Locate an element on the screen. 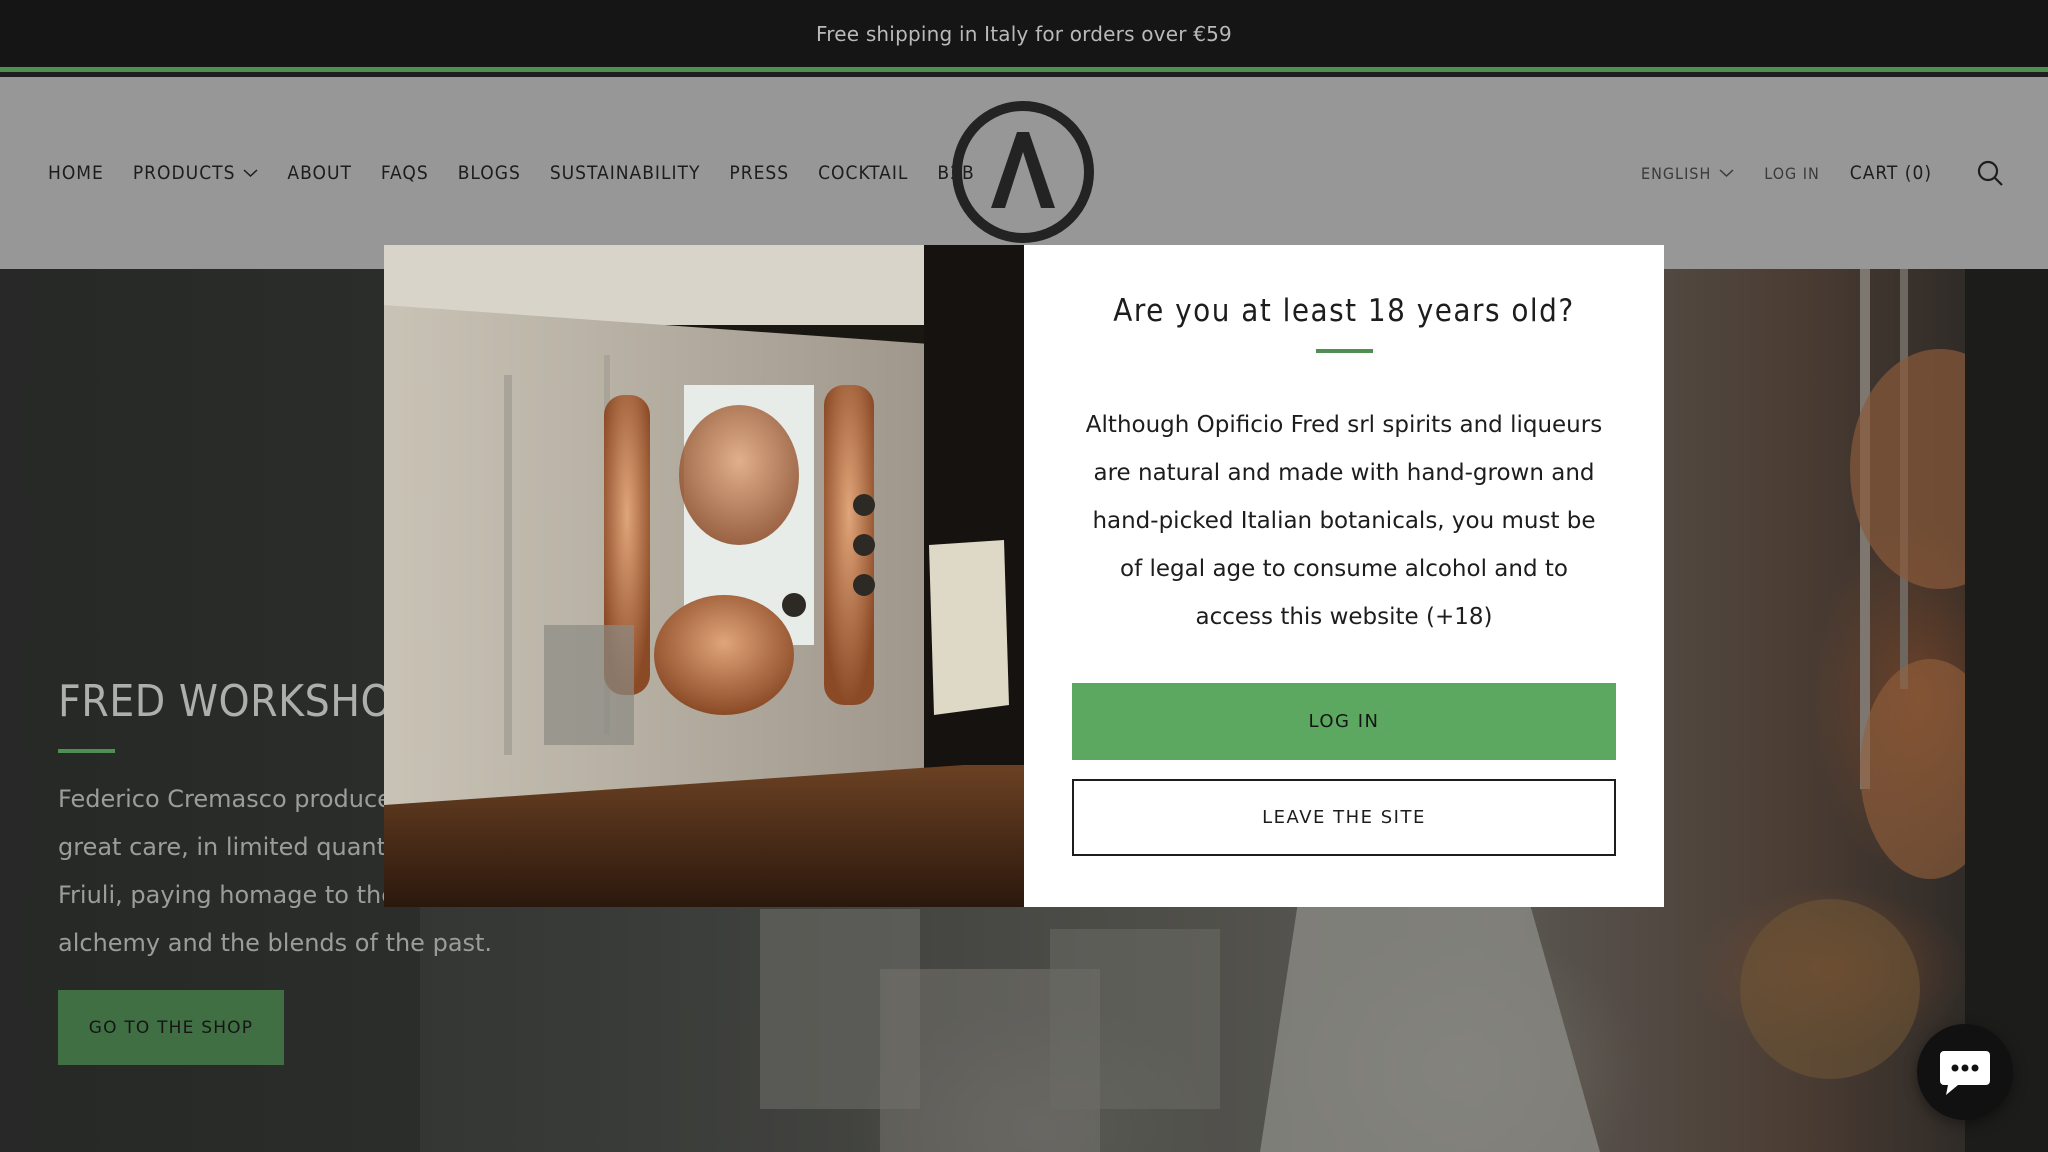  nav-products: PRODUCTS is located at coordinates (196, 173).